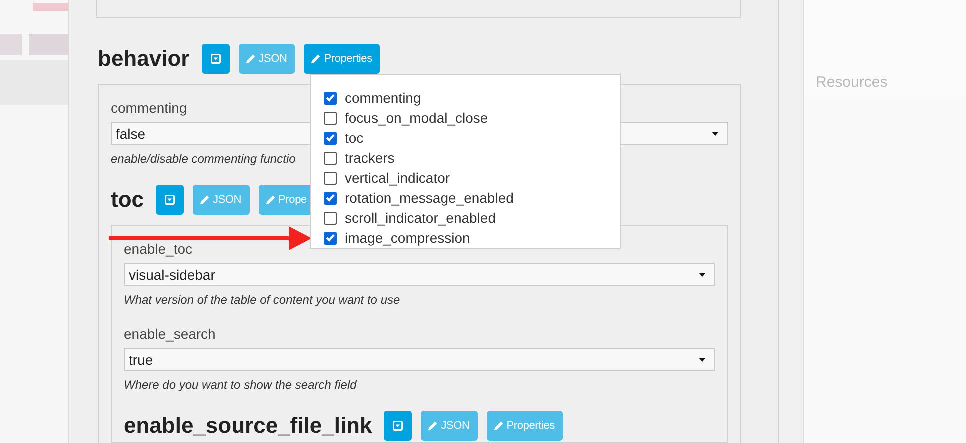 The width and height of the screenshot is (966, 443). Describe the element at coordinates (170, 334) in the screenshot. I see `field-label: enable_search` at that location.